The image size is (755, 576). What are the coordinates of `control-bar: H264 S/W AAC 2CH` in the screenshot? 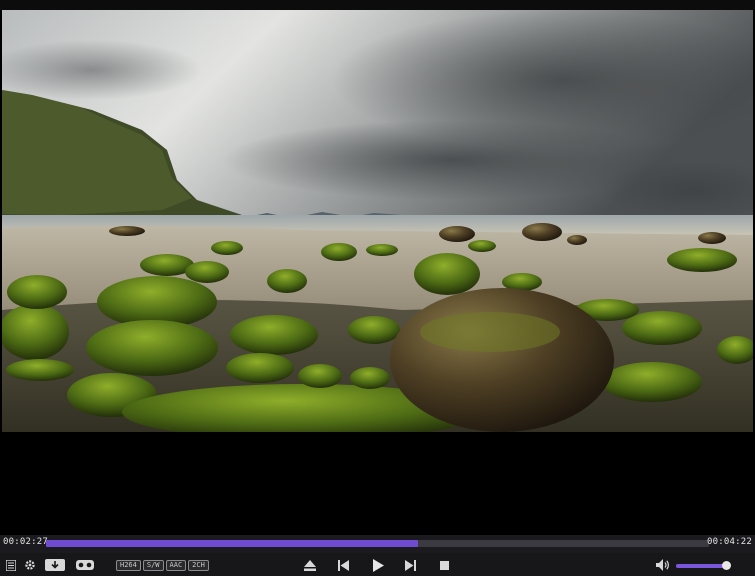 It's located at (377, 564).